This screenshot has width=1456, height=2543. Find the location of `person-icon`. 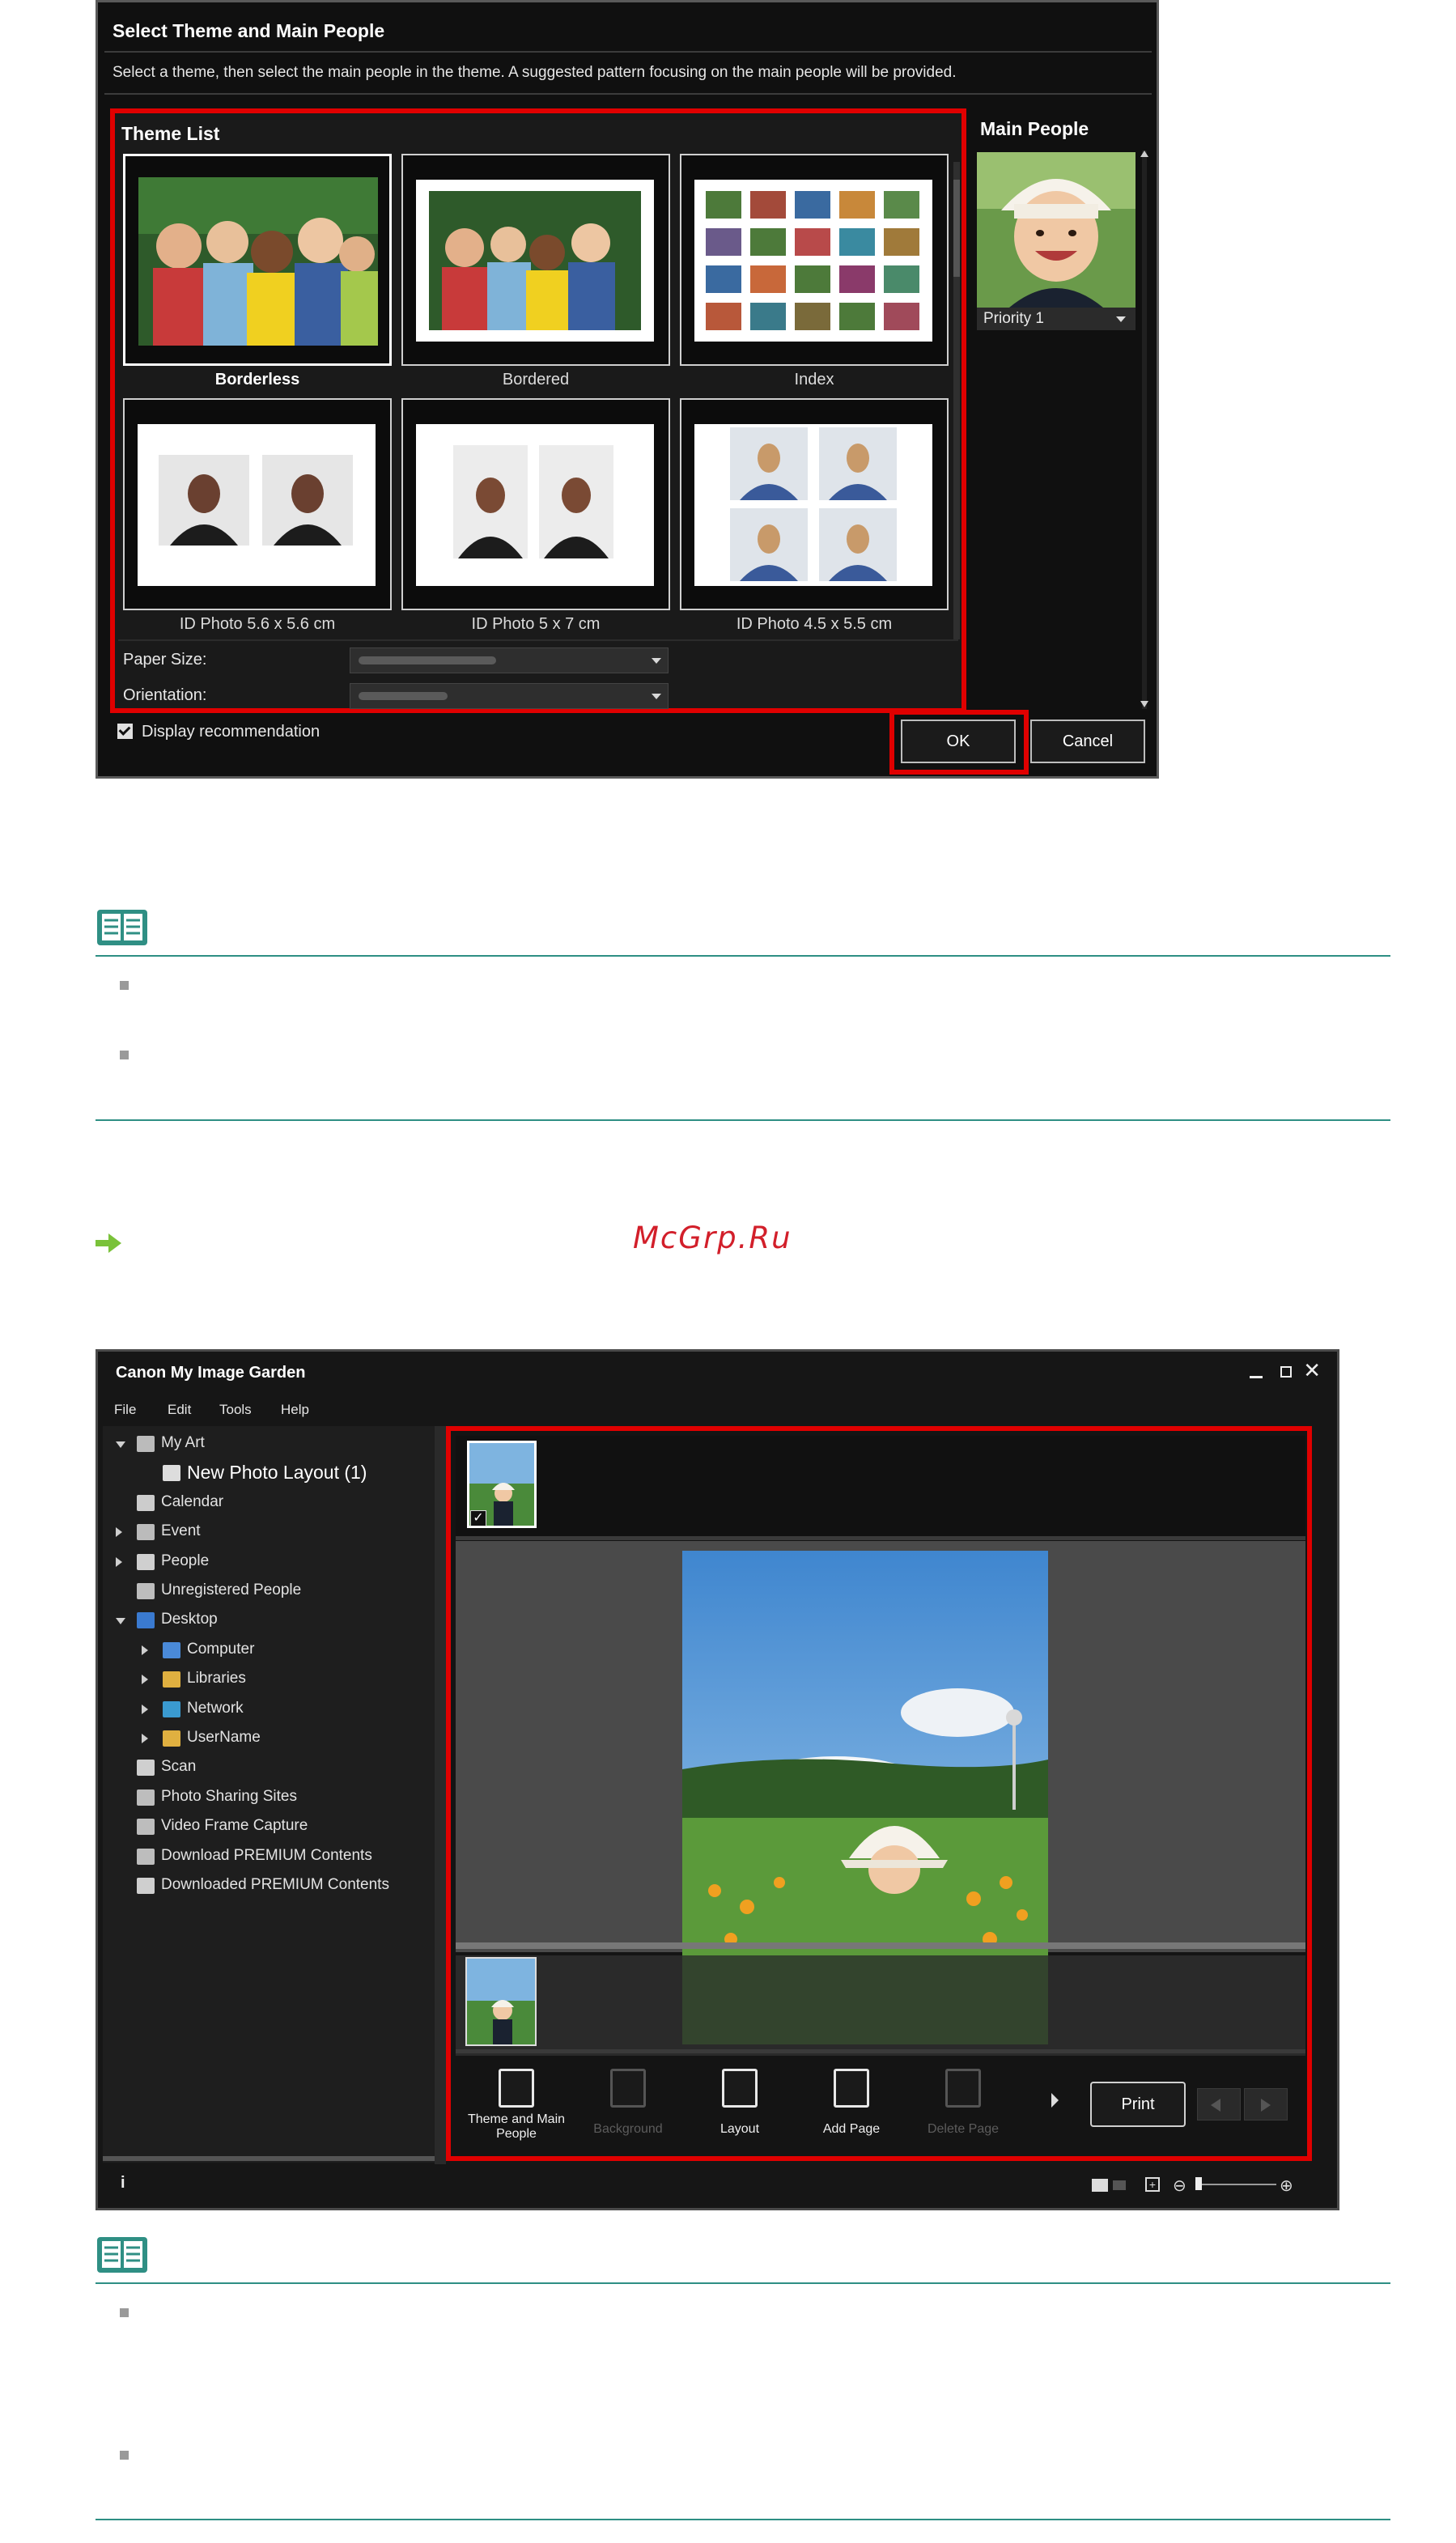

person-icon is located at coordinates (146, 1562).